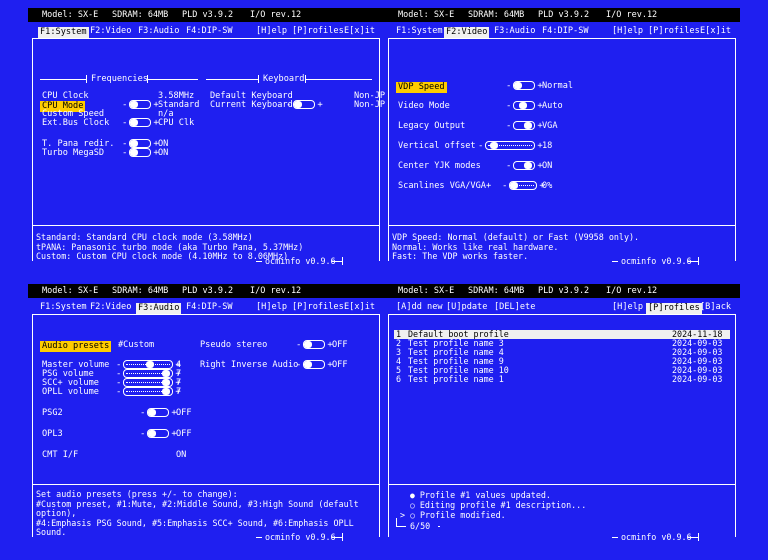 Image resolution: width=768 pixels, height=560 pixels. I want to click on scc-volume-slider: - +, so click(148, 383).